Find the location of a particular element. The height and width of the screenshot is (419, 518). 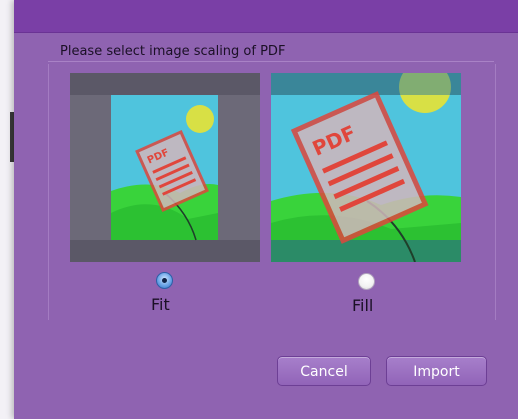

fit-radio-button is located at coordinates (164, 280).